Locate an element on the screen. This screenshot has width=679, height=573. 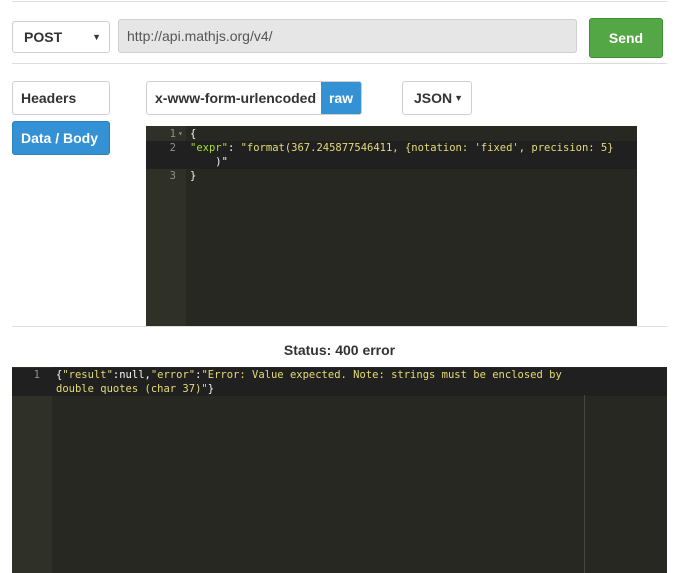
line-number: 3 is located at coordinates (172, 176).